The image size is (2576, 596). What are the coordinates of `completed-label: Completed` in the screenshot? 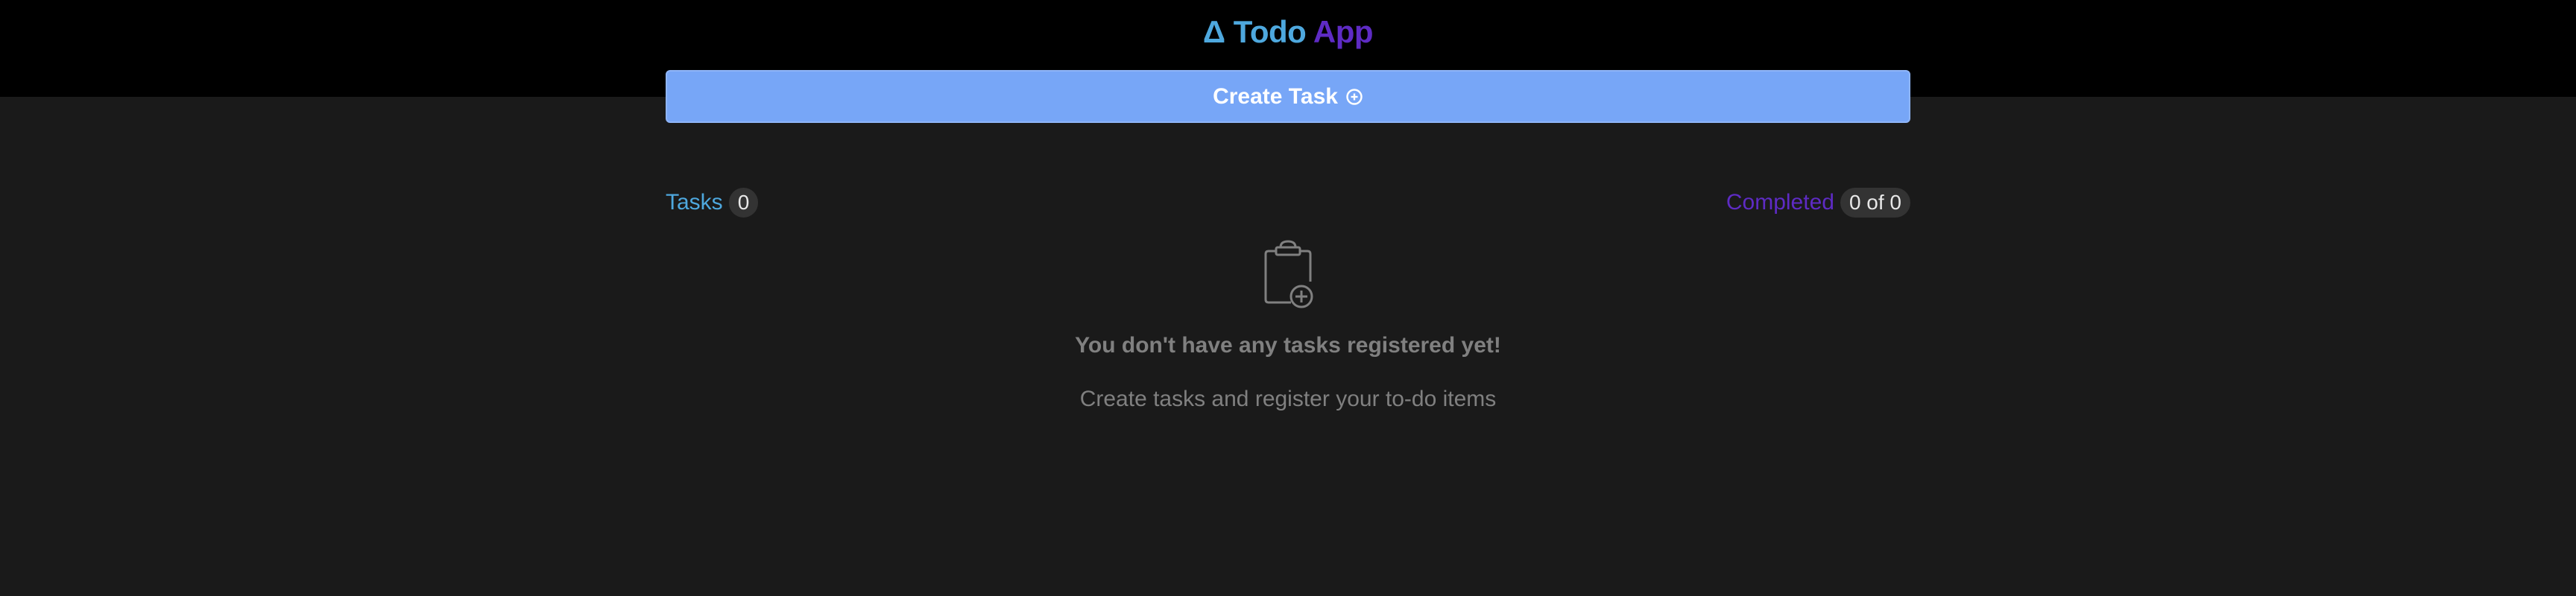 It's located at (1780, 203).